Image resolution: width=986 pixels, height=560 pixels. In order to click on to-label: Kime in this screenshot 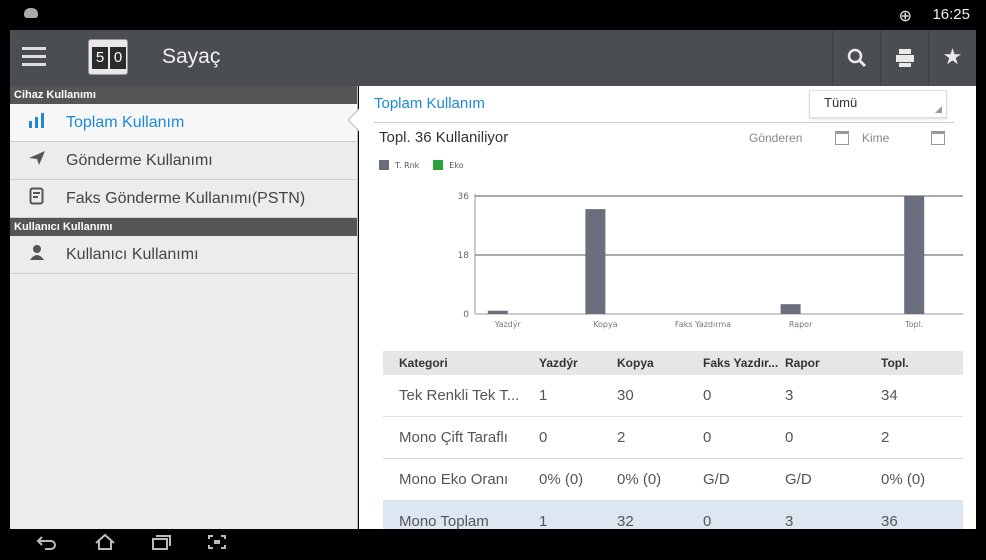, I will do `click(876, 138)`.